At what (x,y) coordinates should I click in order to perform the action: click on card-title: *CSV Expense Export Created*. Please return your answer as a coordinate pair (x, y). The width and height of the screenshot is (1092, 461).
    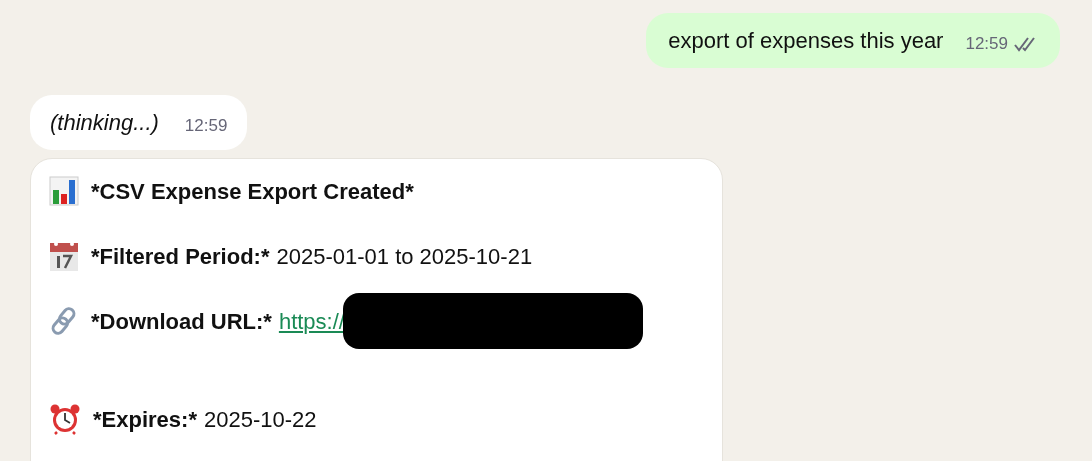
    Looking at the image, I should click on (252, 191).